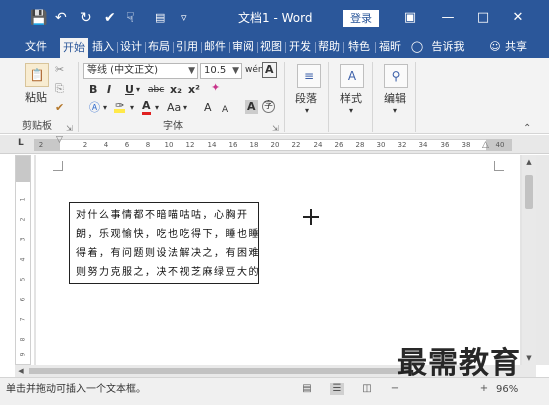  What do you see at coordinates (69, 129) in the screenshot?
I see `clipboard-launcher-icon: ⇲` at bounding box center [69, 129].